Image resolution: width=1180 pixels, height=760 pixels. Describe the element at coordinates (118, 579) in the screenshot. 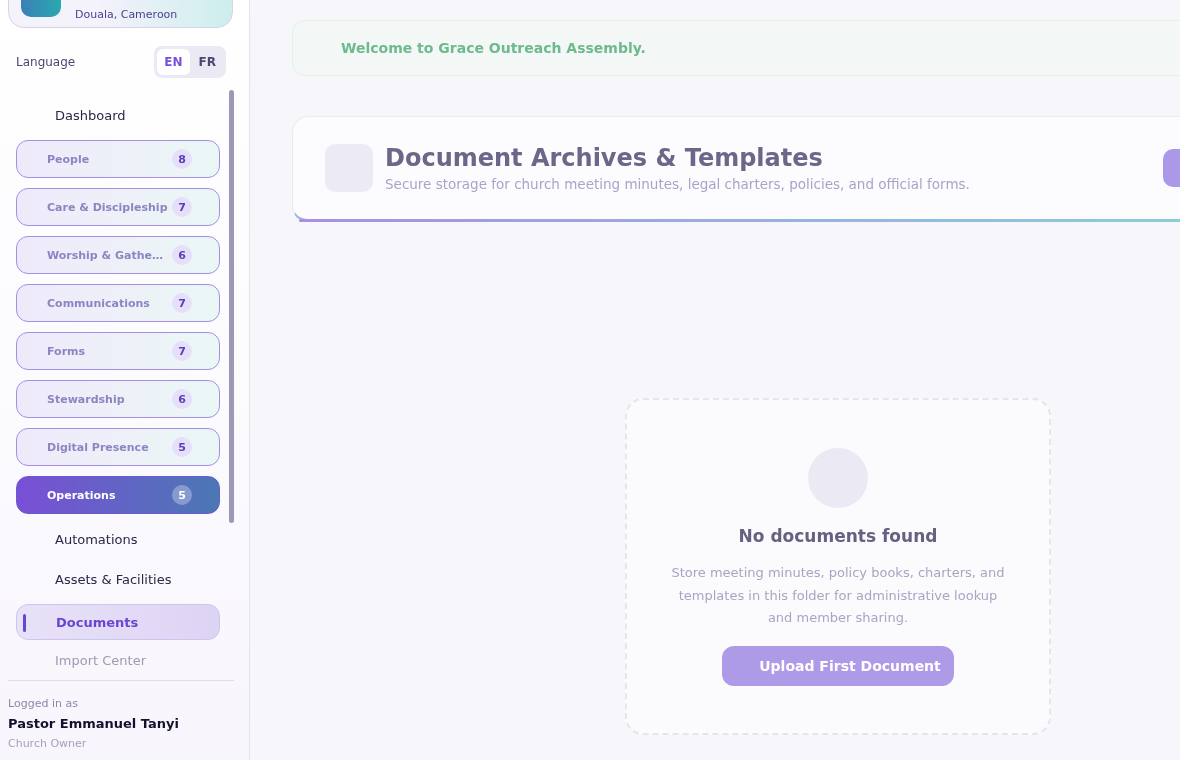

I see `nav-item: Assets & Facilities` at that location.